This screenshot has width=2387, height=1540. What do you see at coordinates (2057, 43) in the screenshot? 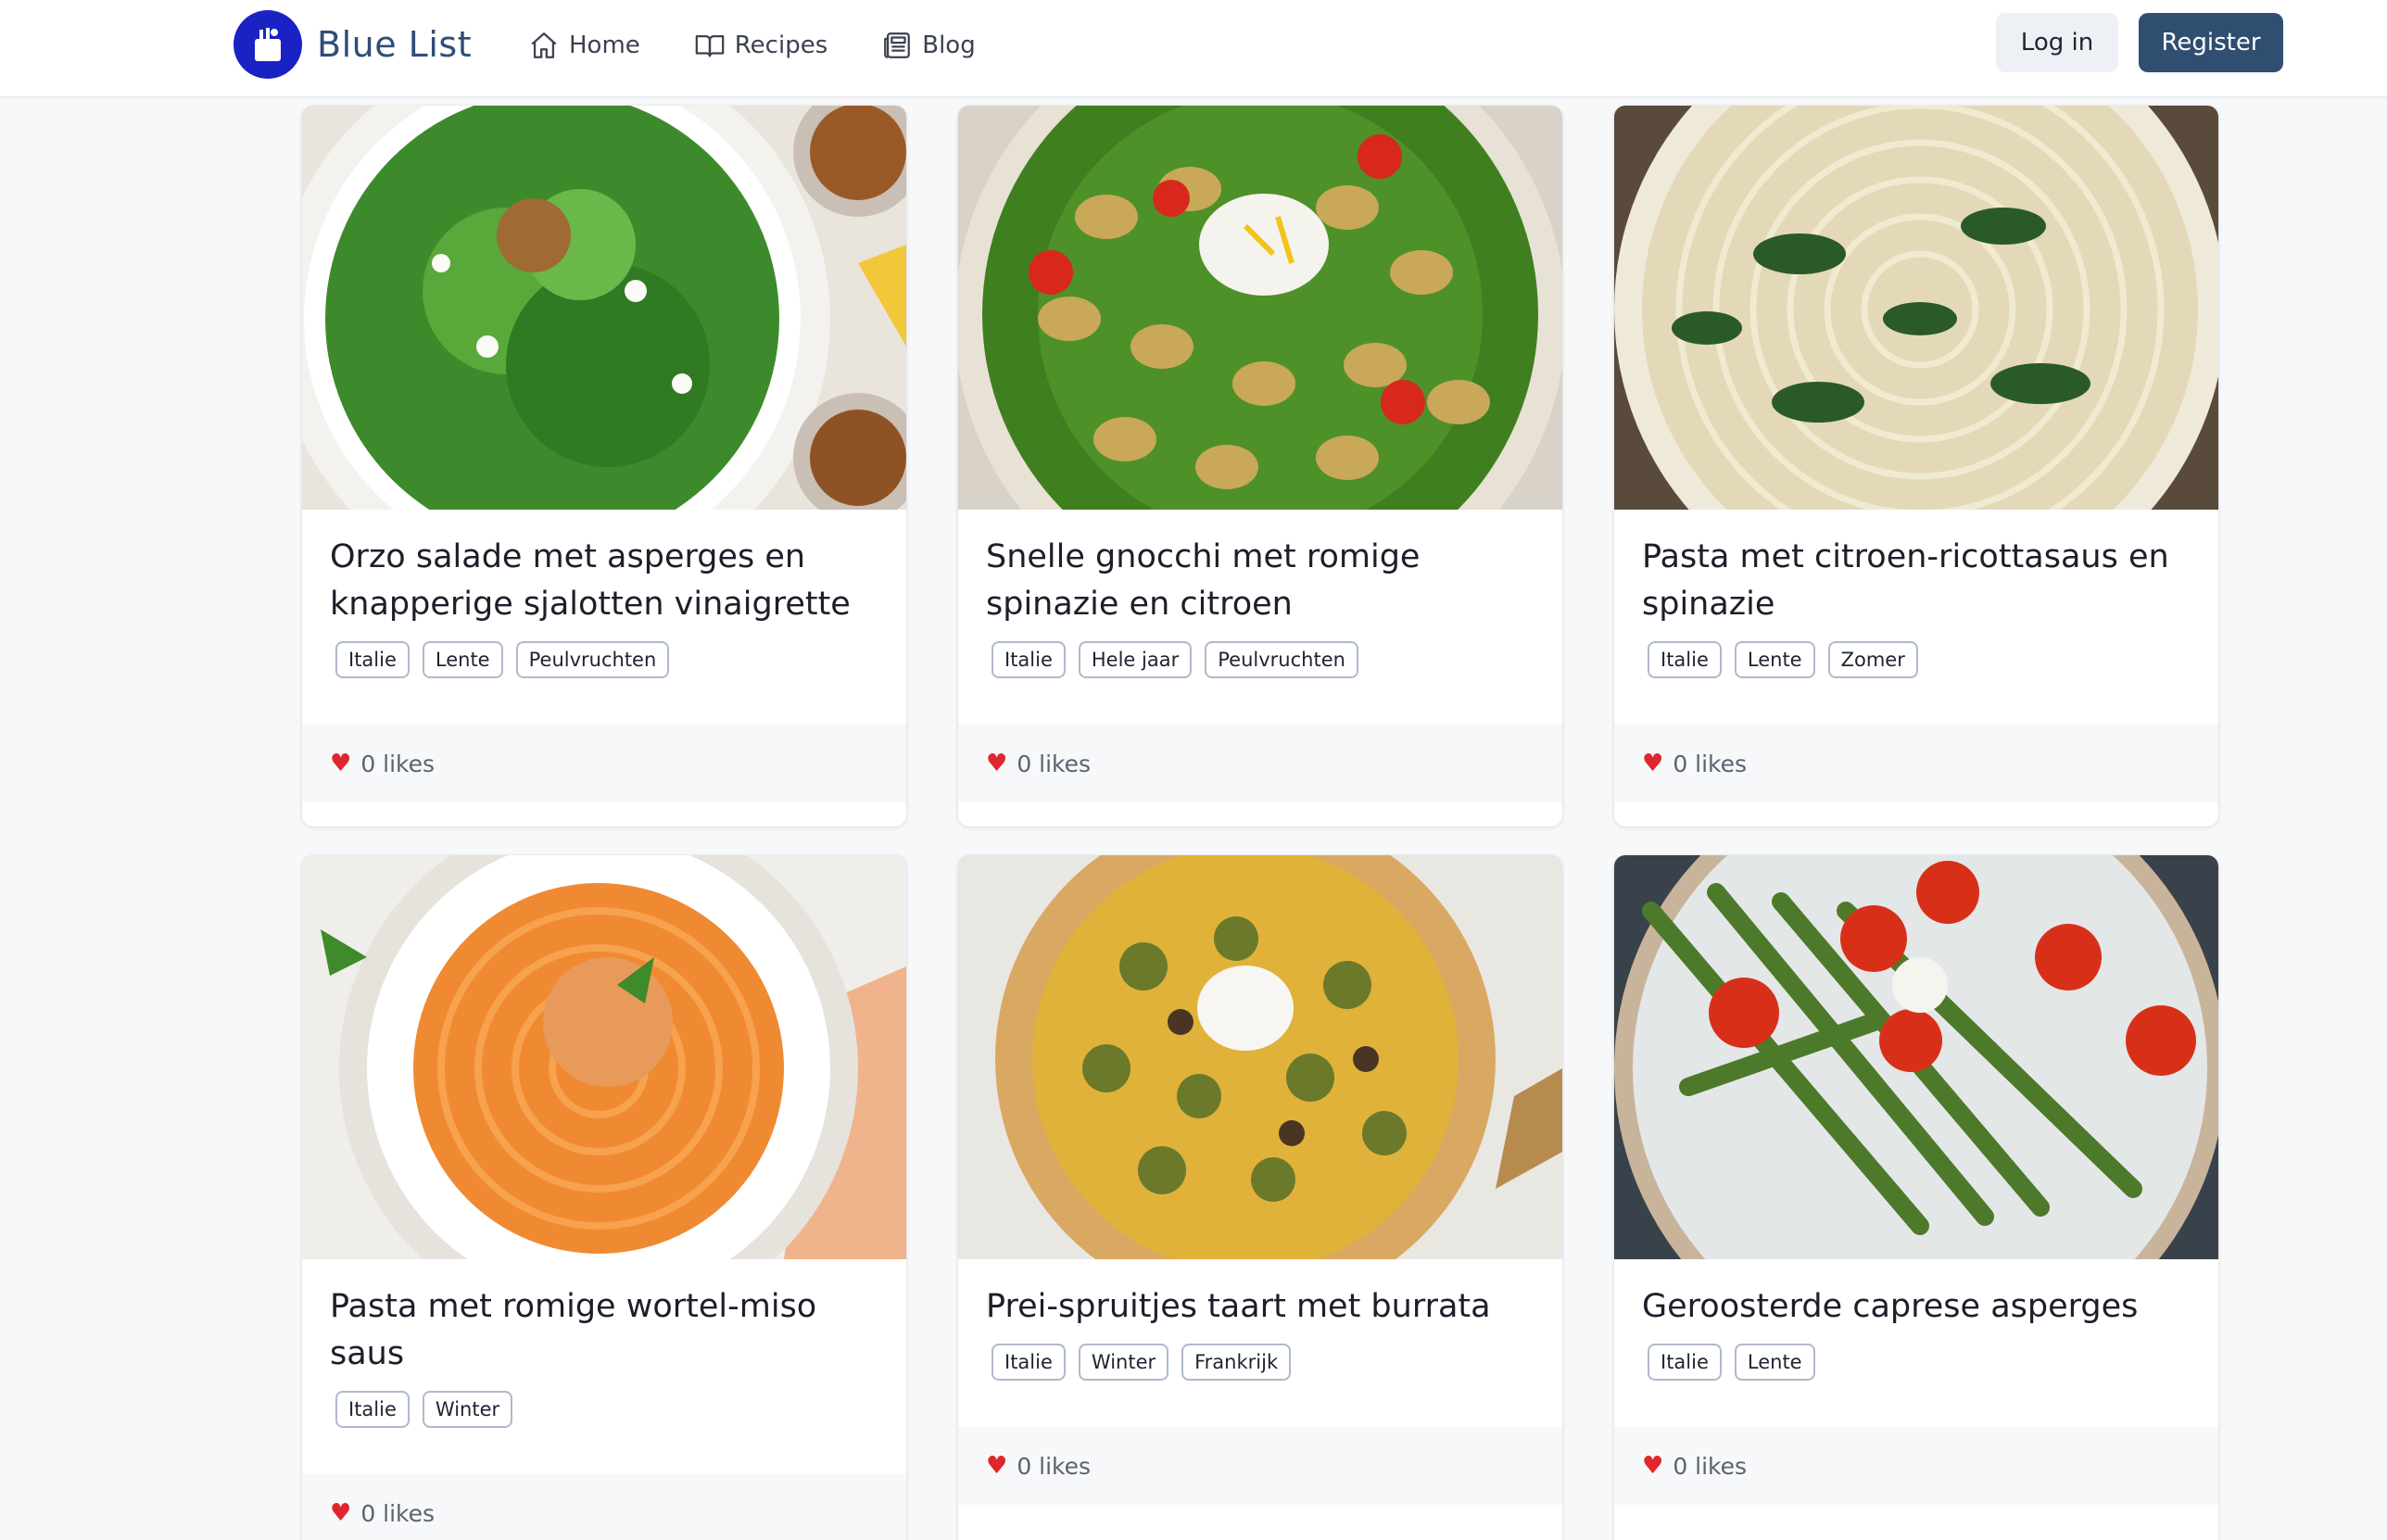
I see `login-button: Log in` at bounding box center [2057, 43].